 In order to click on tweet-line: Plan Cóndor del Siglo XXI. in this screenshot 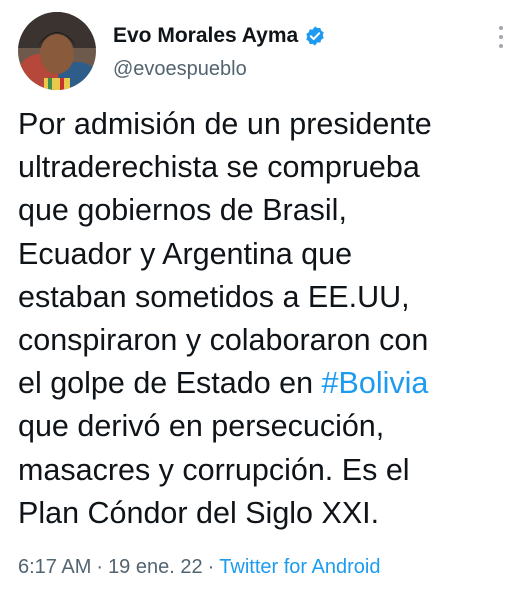, I will do `click(199, 512)`.